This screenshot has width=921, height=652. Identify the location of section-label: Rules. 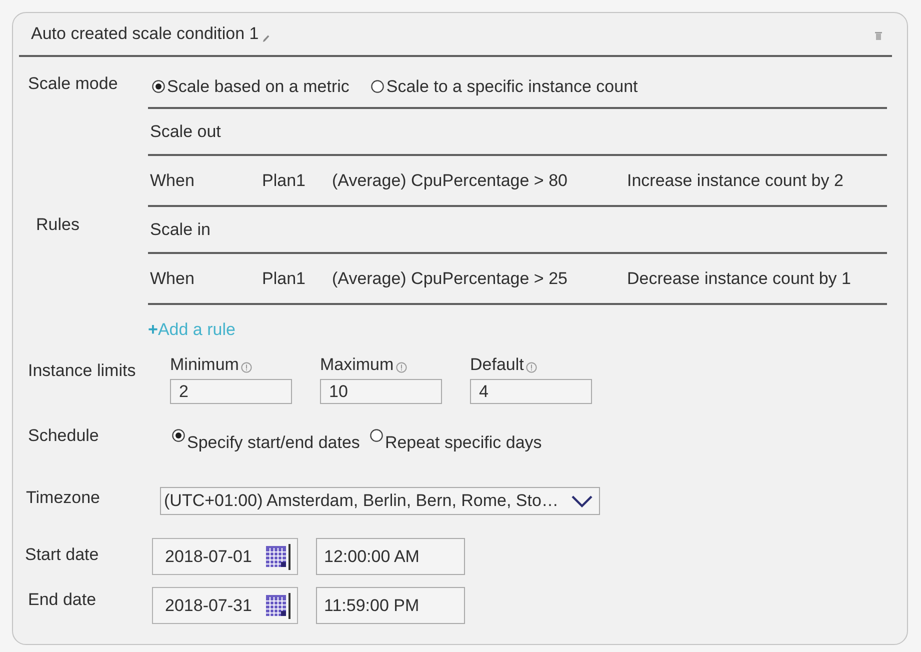
(57, 225).